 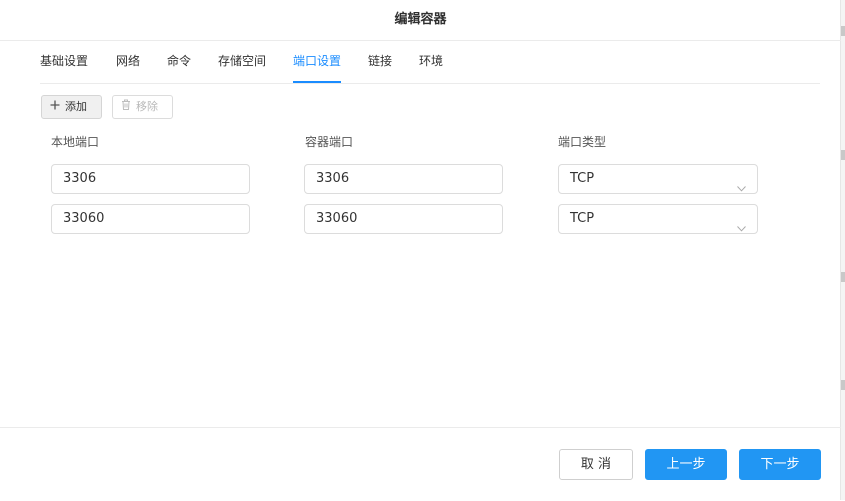 I want to click on trash-icon, so click(x=126, y=107).